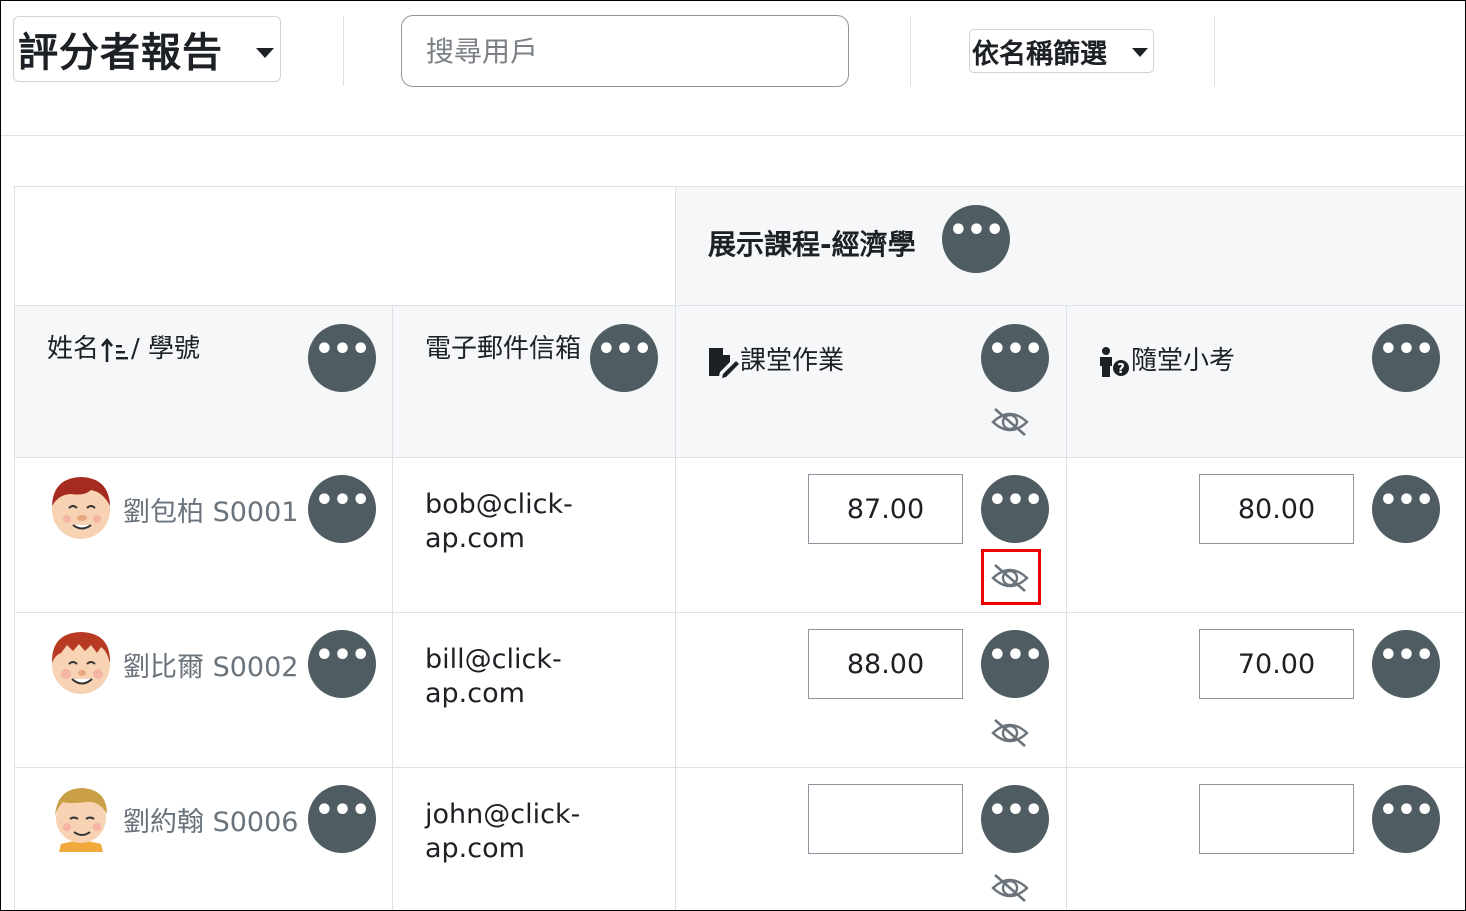 This screenshot has height=911, width=1466. Describe the element at coordinates (503, 349) in the screenshot. I see `email-header: 電子郵件信箱` at that location.